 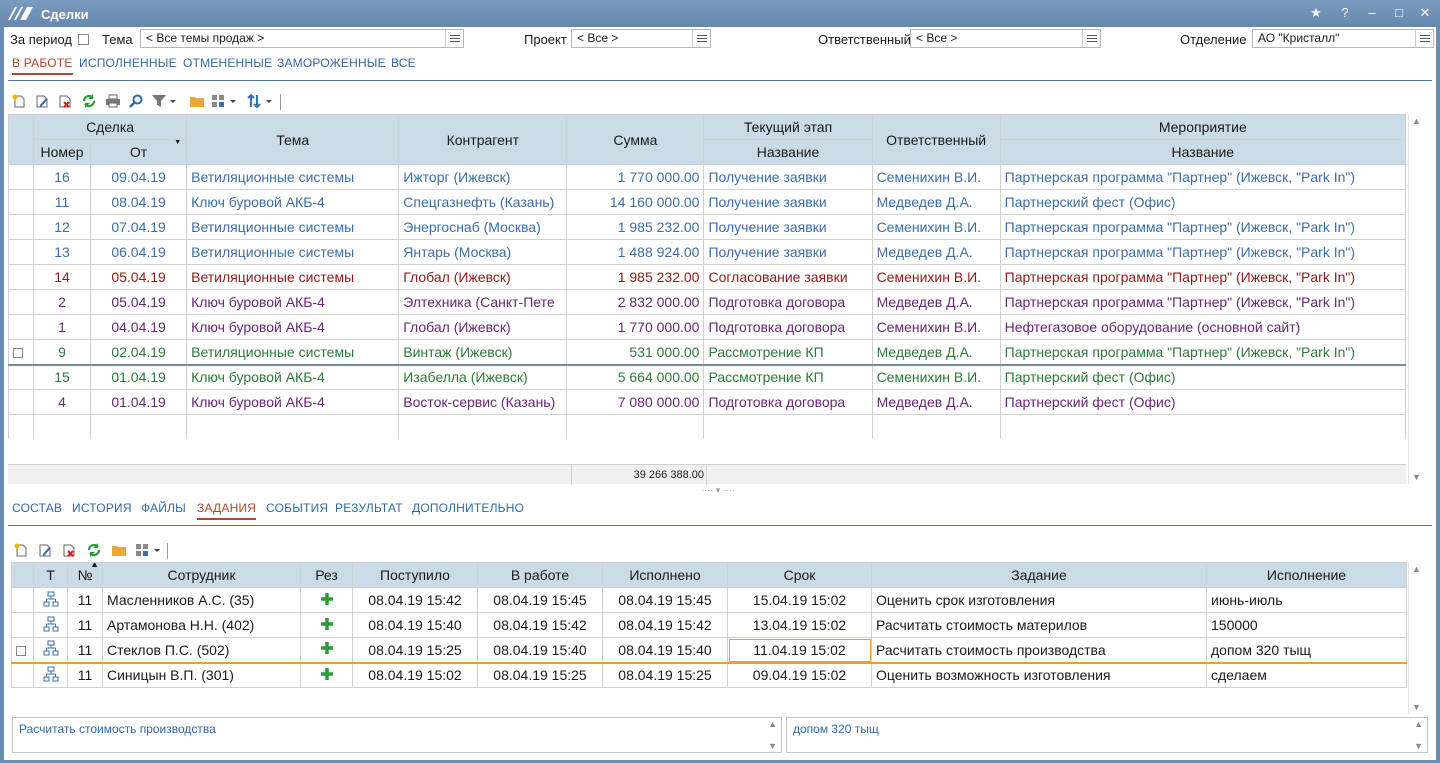 What do you see at coordinates (1107, 735) in the screenshot?
I see `execution-text-memo: допом 320 тыщ ▲ ▼` at bounding box center [1107, 735].